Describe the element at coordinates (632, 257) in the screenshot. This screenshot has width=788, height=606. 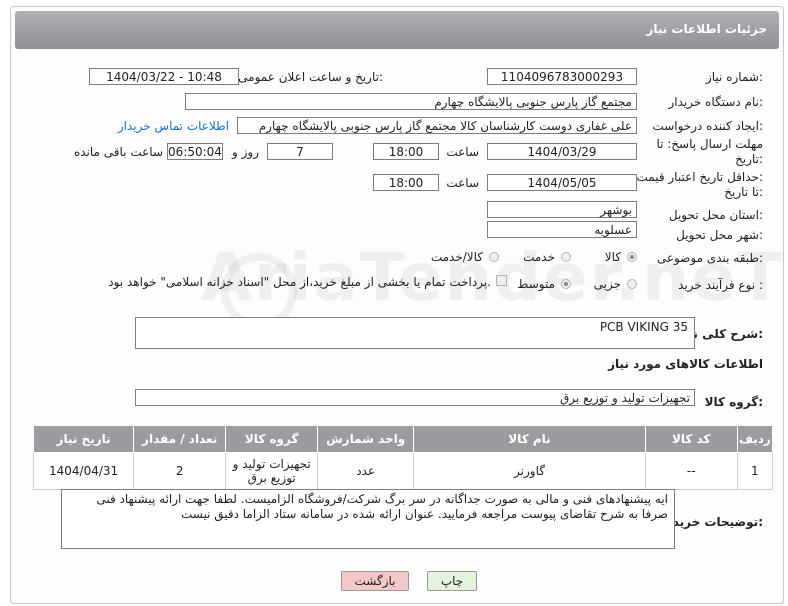
I see `category-radio-goods` at that location.